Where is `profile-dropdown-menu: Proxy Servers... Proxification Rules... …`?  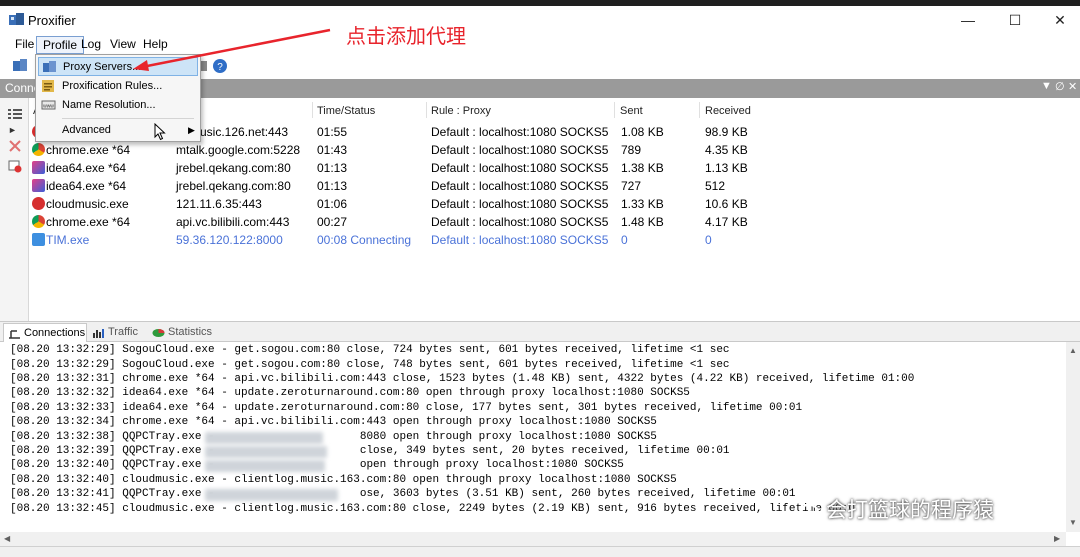
profile-dropdown-menu: Proxy Servers... Proxification Rules... … is located at coordinates (118, 98).